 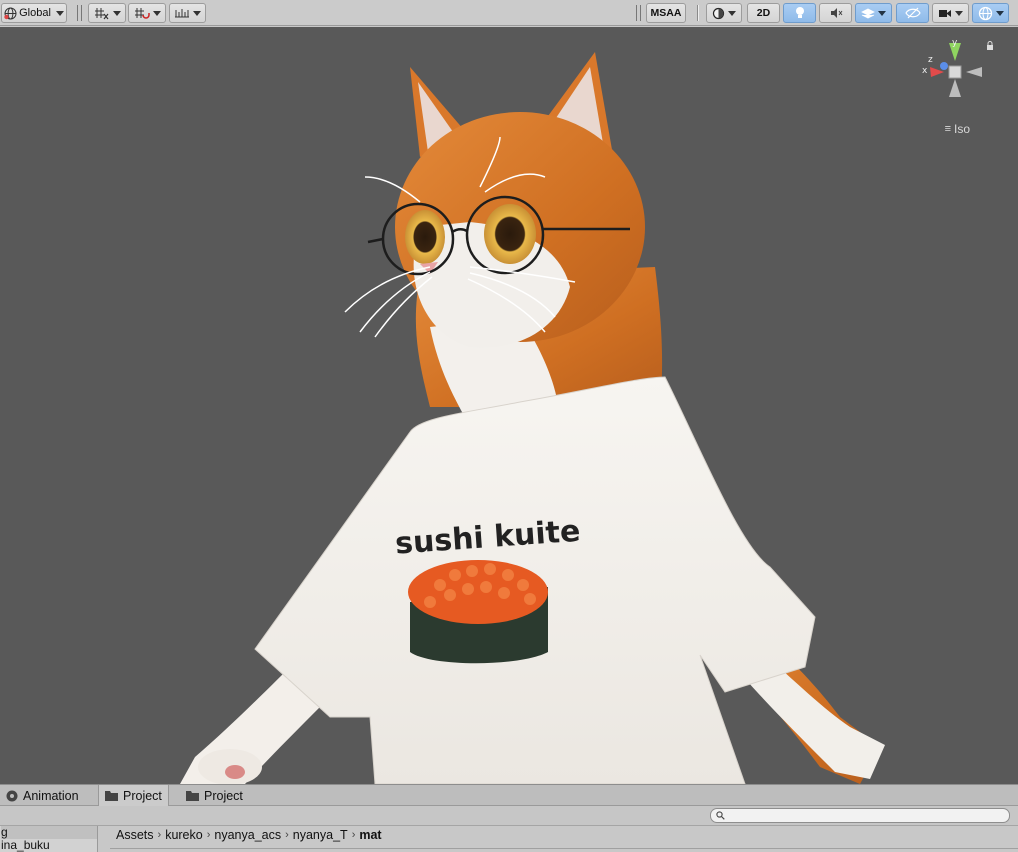 What do you see at coordinates (961, 129) in the screenshot?
I see `projection-label: Iso` at bounding box center [961, 129].